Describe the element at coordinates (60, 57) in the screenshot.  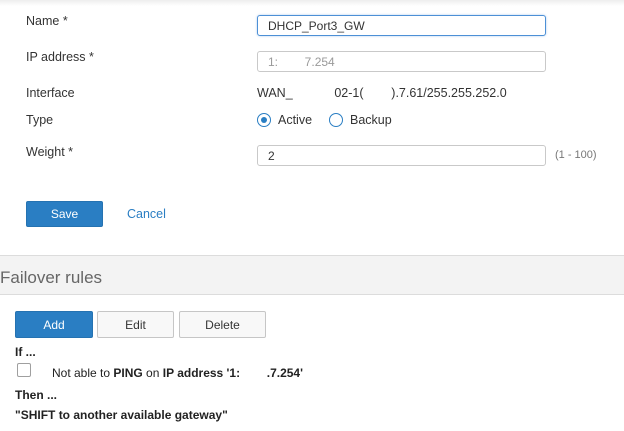
I see `ip-address-label: IP address *` at that location.